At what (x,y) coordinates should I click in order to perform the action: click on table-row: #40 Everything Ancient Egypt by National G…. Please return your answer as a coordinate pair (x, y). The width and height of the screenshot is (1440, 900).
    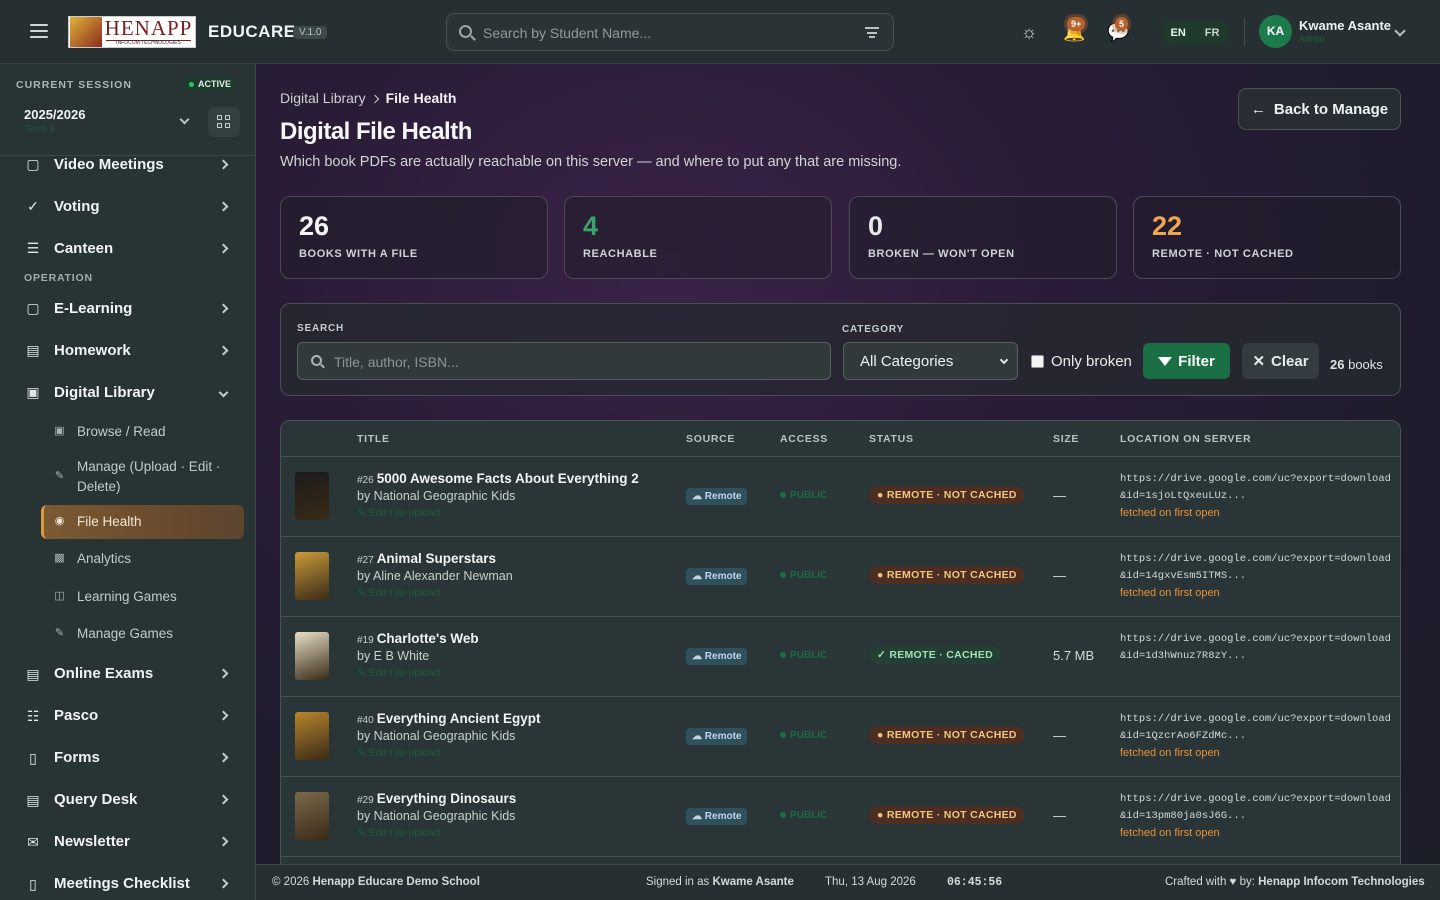
    Looking at the image, I should click on (840, 737).